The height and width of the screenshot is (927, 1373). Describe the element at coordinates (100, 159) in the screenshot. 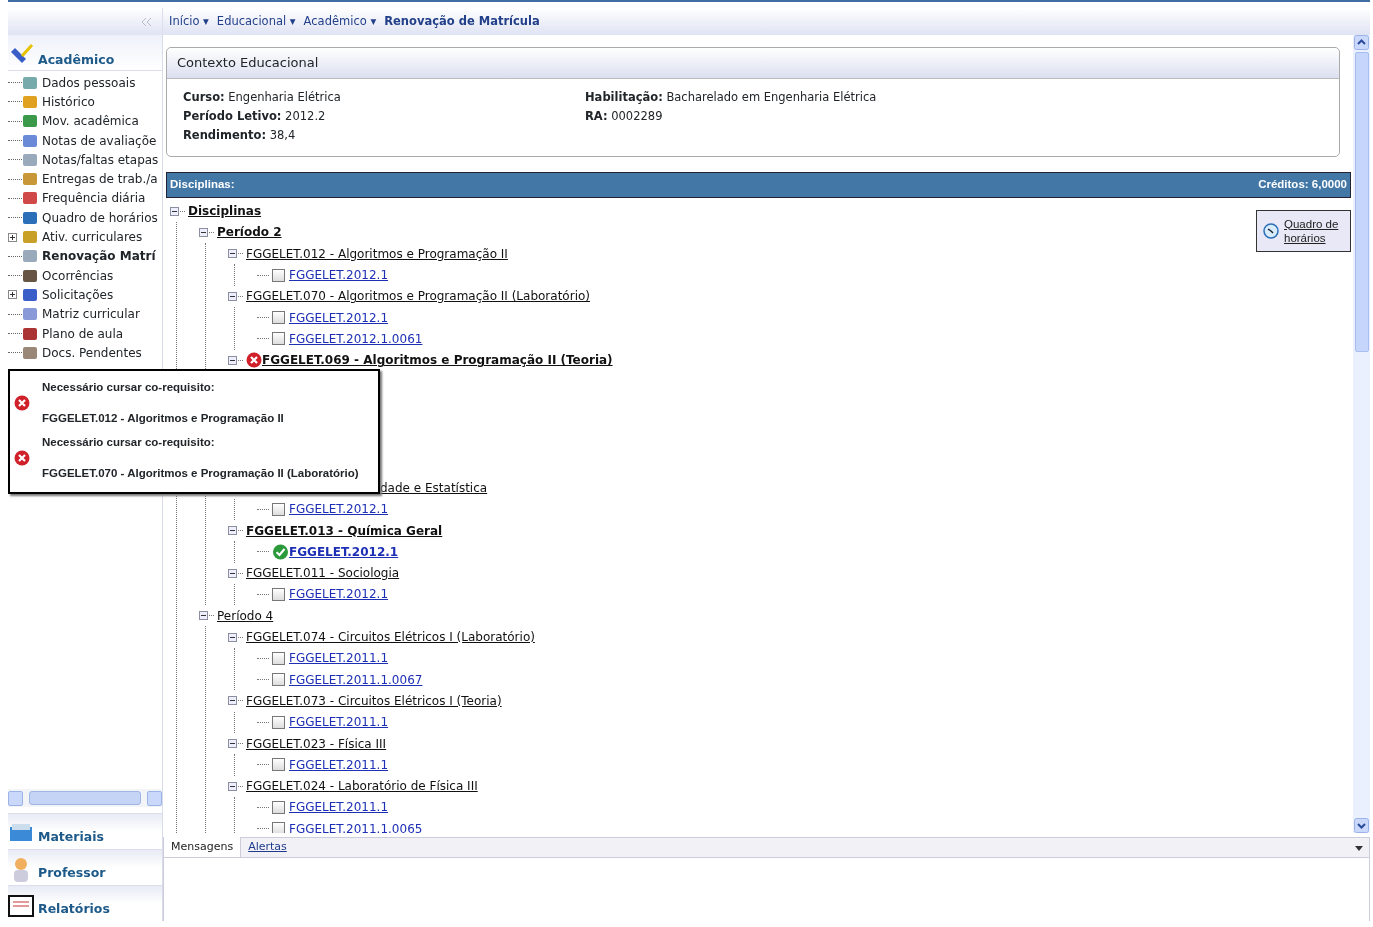

I see `menu-link: Notas/faltas etapas` at that location.